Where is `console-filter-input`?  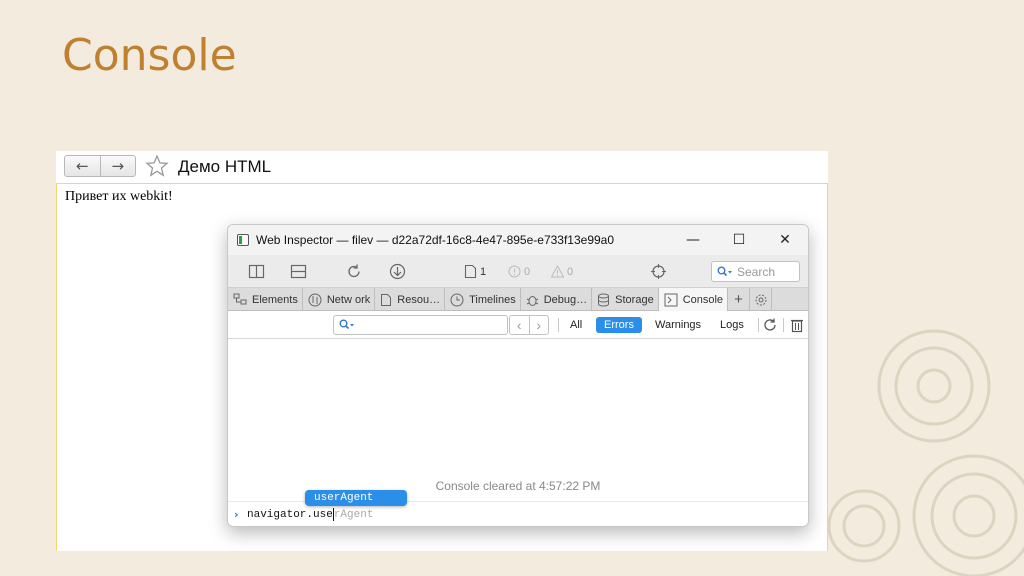 console-filter-input is located at coordinates (420, 325).